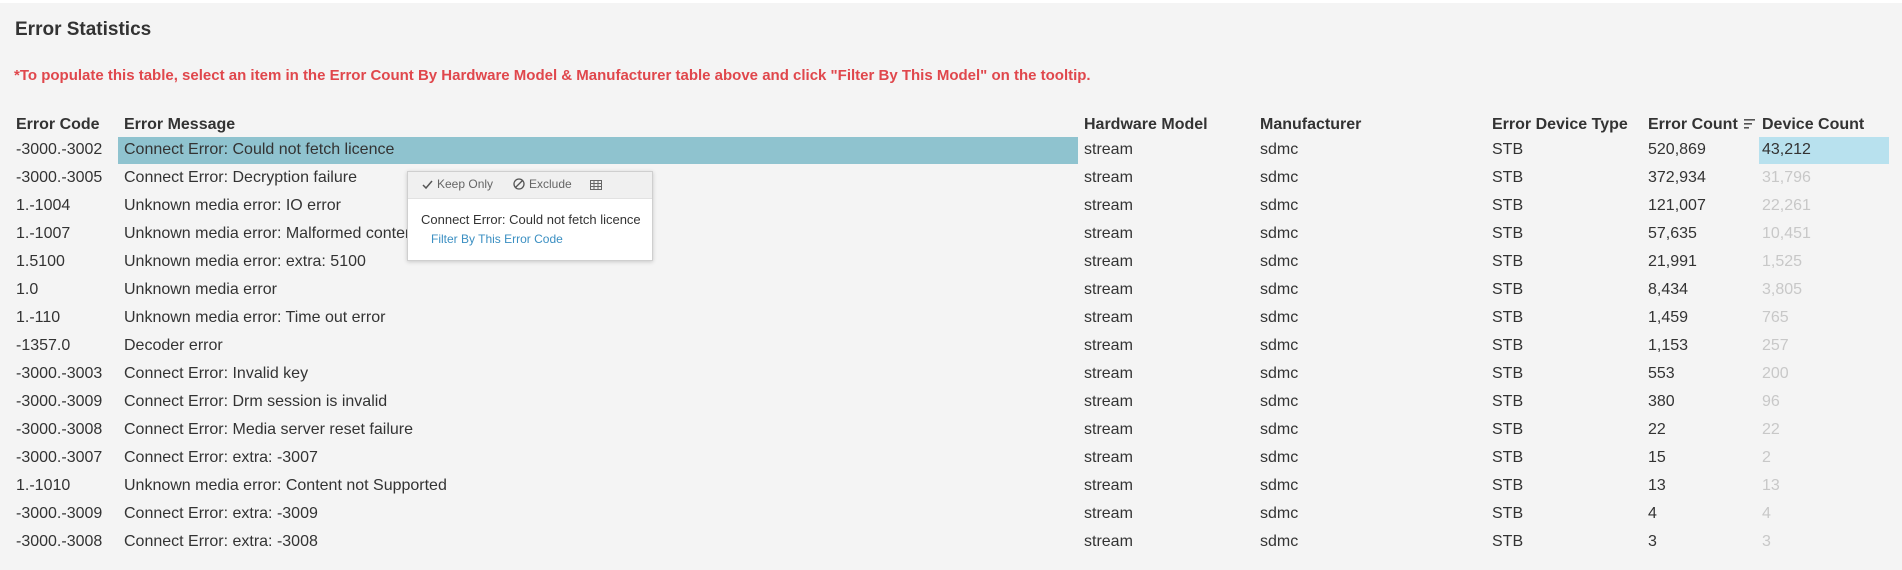 The image size is (1902, 570). What do you see at coordinates (542, 184) in the screenshot?
I see `exclude-button: Exclude` at bounding box center [542, 184].